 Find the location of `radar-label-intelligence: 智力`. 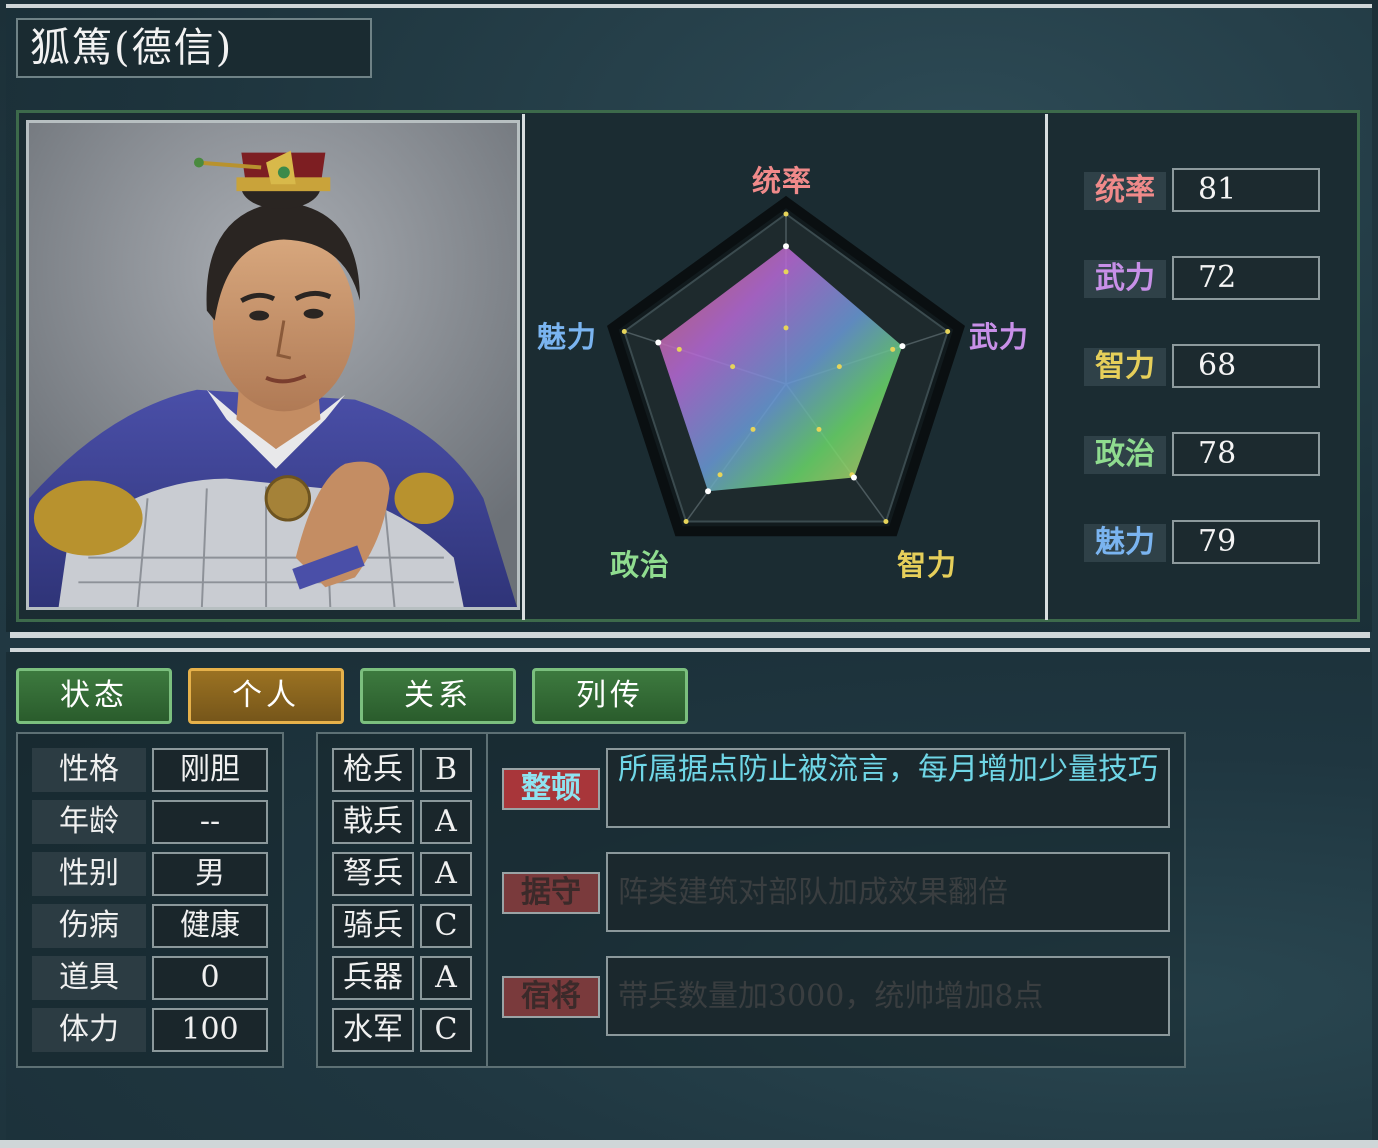

radar-label-intelligence: 智力 is located at coordinates (927, 565).